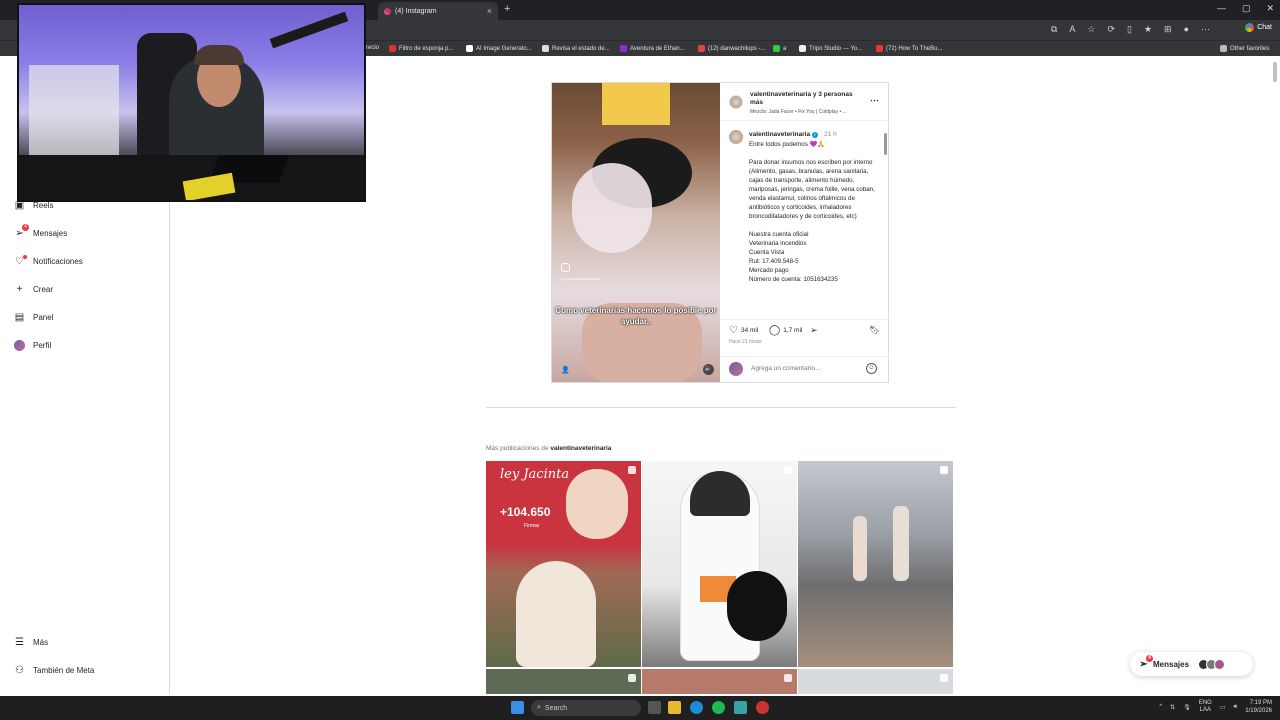  I want to click on bookmark-item: recio, so click(372, 48).